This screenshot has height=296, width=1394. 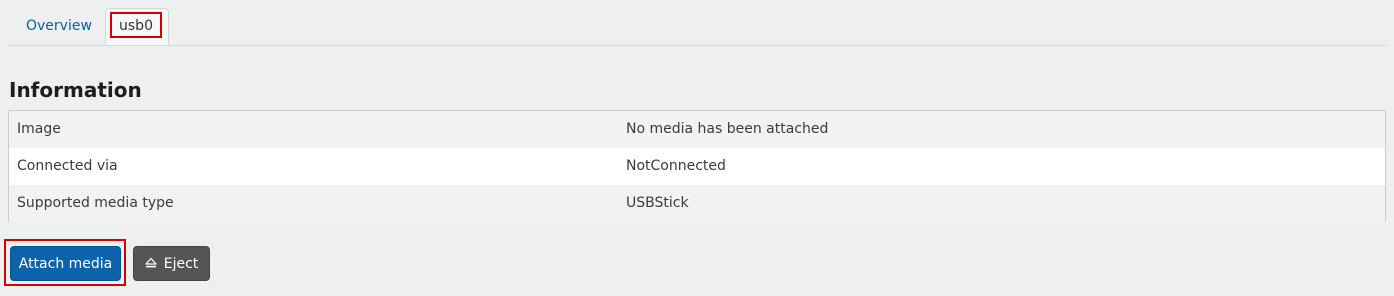 I want to click on row-value-connected-via: NotConnected, so click(x=676, y=166).